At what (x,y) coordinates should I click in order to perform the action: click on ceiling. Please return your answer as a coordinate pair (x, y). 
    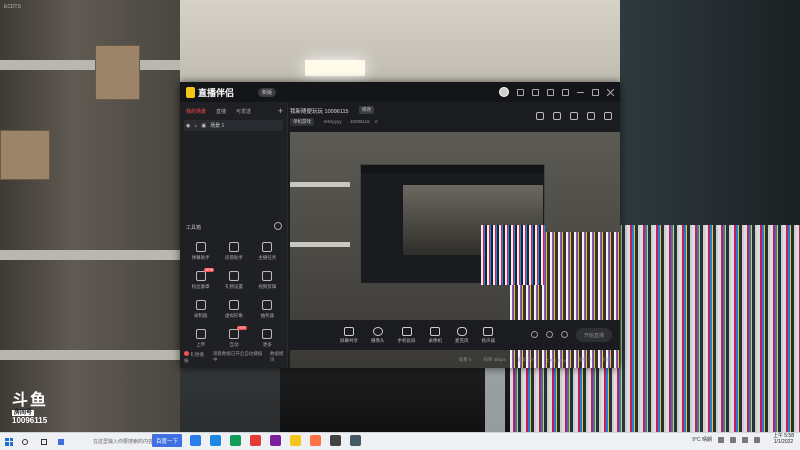
    Looking at the image, I should click on (400, 45).